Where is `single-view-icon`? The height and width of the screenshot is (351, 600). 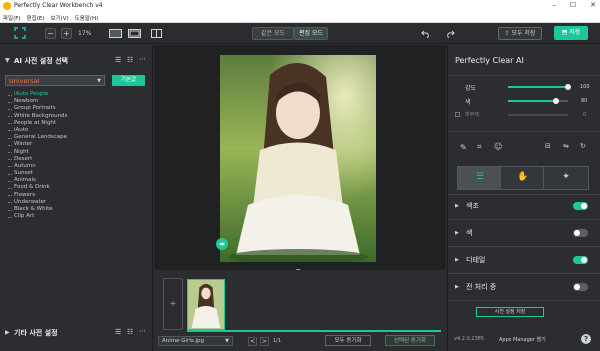
single-view-icon is located at coordinates (115, 33).